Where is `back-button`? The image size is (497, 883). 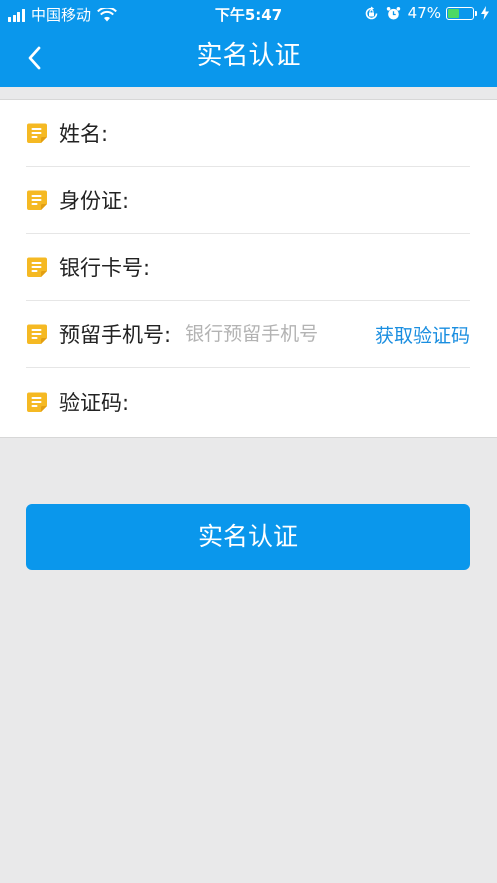
back-button is located at coordinates (34, 58).